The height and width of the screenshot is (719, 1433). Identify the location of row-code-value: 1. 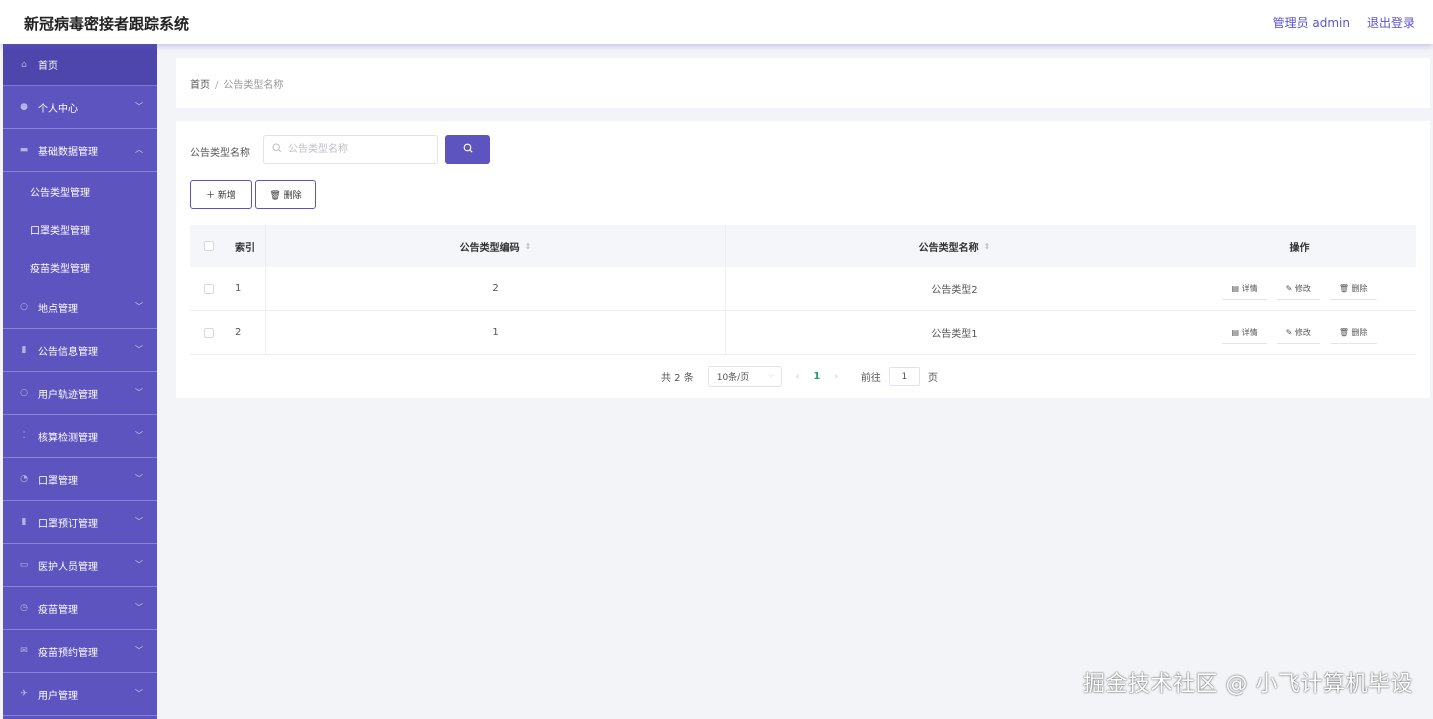
(495, 332).